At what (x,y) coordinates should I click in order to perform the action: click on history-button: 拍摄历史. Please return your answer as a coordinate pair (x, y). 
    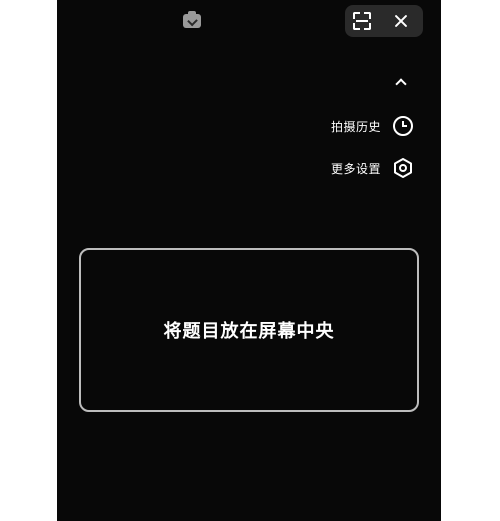
    Looking at the image, I should click on (372, 126).